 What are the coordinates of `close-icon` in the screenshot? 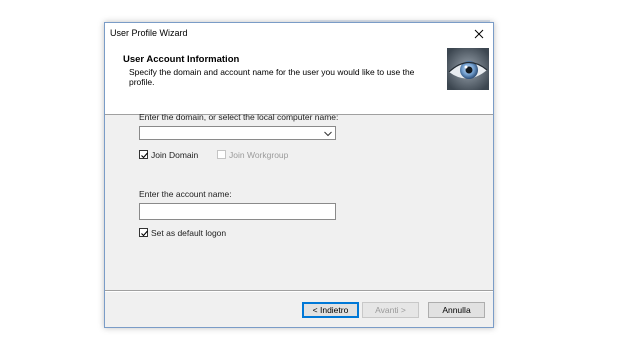 It's located at (479, 34).